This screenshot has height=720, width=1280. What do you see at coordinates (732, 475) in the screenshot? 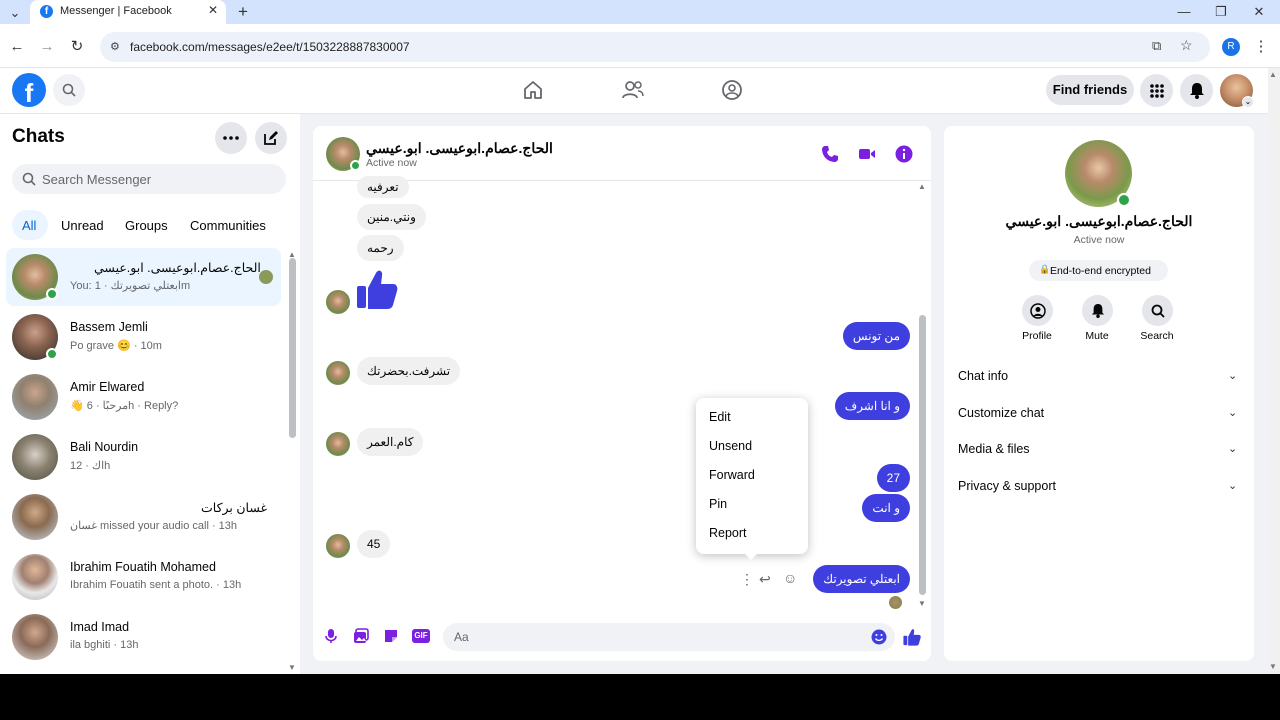
I see `menu-item-forward: Forward` at bounding box center [732, 475].